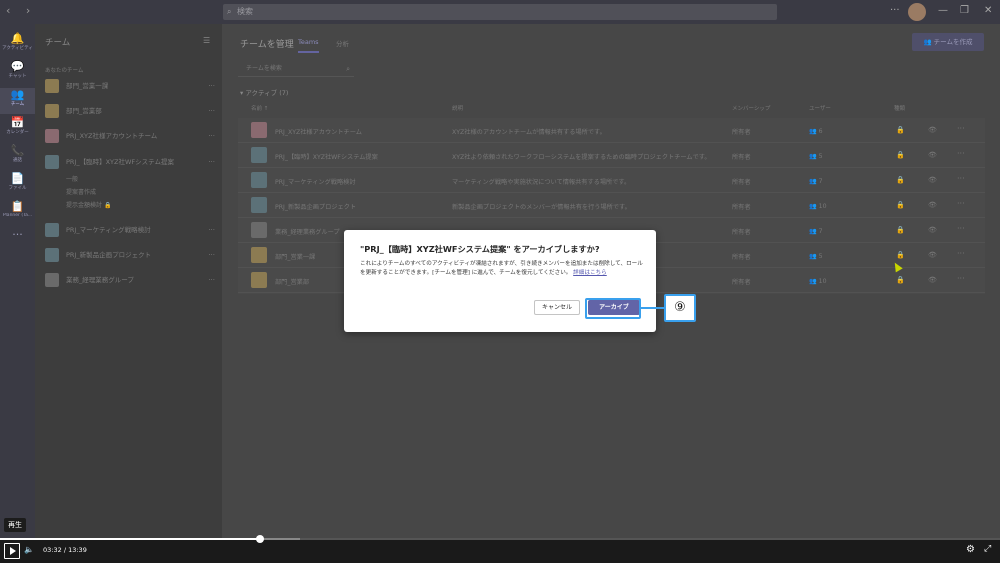 Image resolution: width=1000 pixels, height=563 pixels. What do you see at coordinates (64, 71) in the screenshot?
I see `team-section-label: あなたのチーム` at bounding box center [64, 71].